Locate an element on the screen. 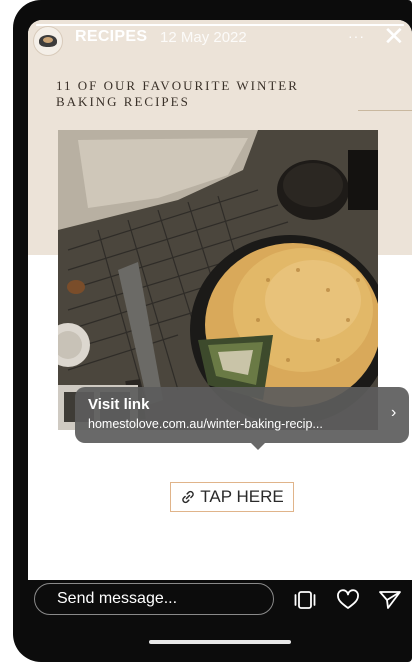 This screenshot has height=662, width=412. story-date: 12 May 2022 is located at coordinates (203, 37).